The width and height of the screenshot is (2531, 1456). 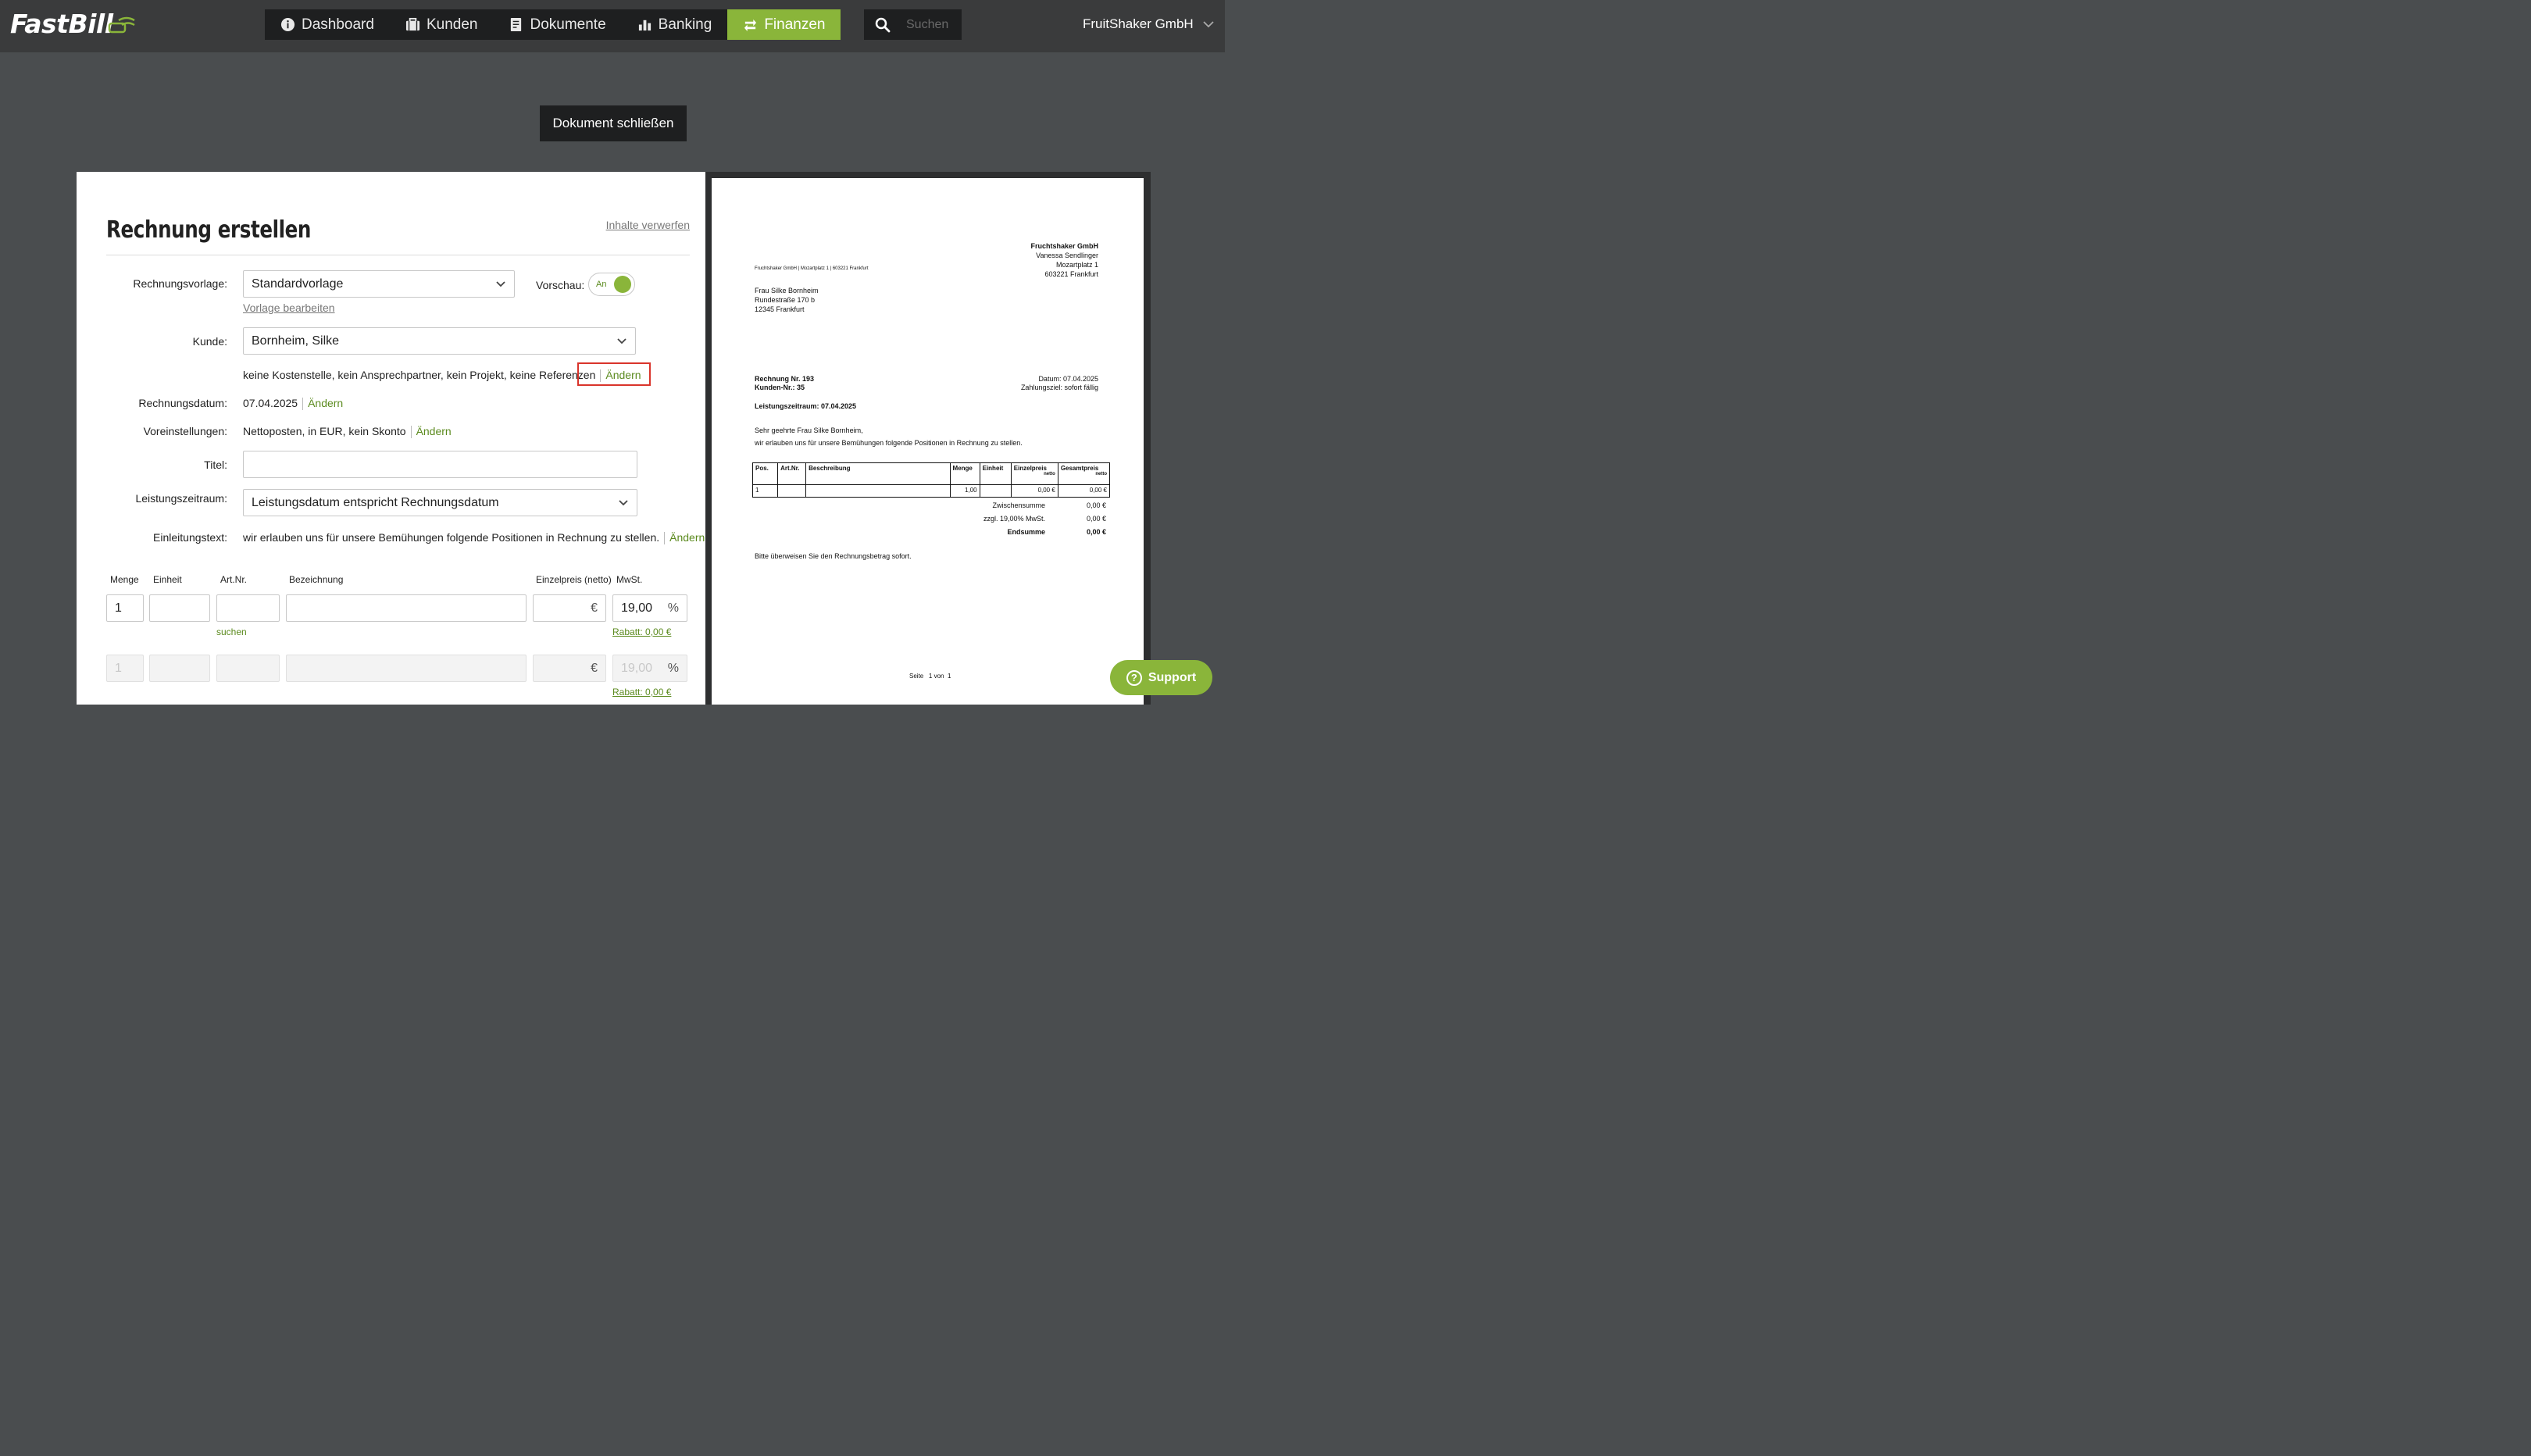 What do you see at coordinates (996, 473) in the screenshot?
I see `th-unit: Einheit` at bounding box center [996, 473].